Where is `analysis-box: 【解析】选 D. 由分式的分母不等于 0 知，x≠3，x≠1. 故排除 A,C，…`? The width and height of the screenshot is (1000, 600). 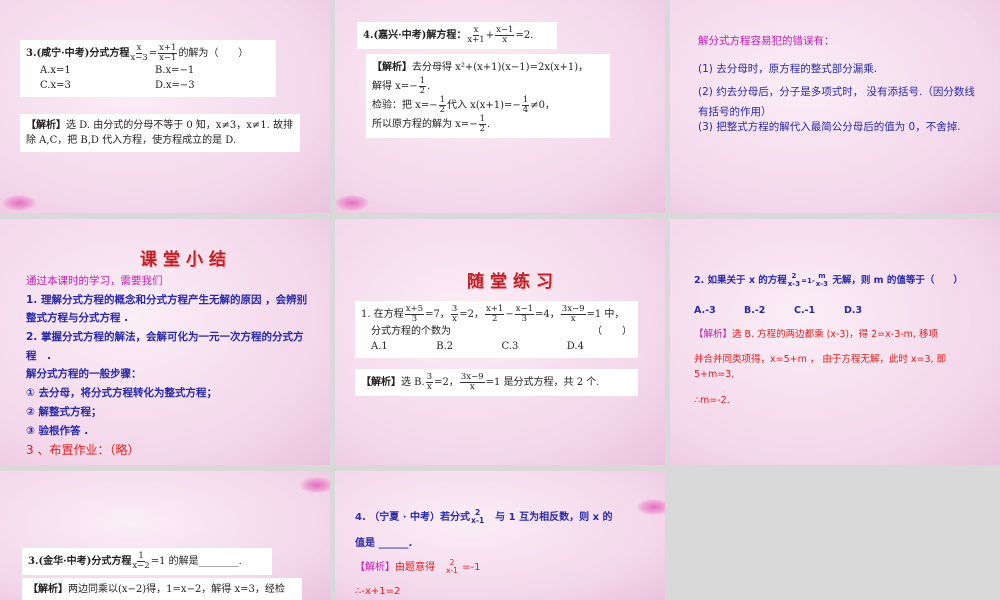
analysis-box: 【解析】选 D. 由分式的分母不等于 0 知，x≠3，x≠1. 故排除 A,C，… is located at coordinates (160, 133).